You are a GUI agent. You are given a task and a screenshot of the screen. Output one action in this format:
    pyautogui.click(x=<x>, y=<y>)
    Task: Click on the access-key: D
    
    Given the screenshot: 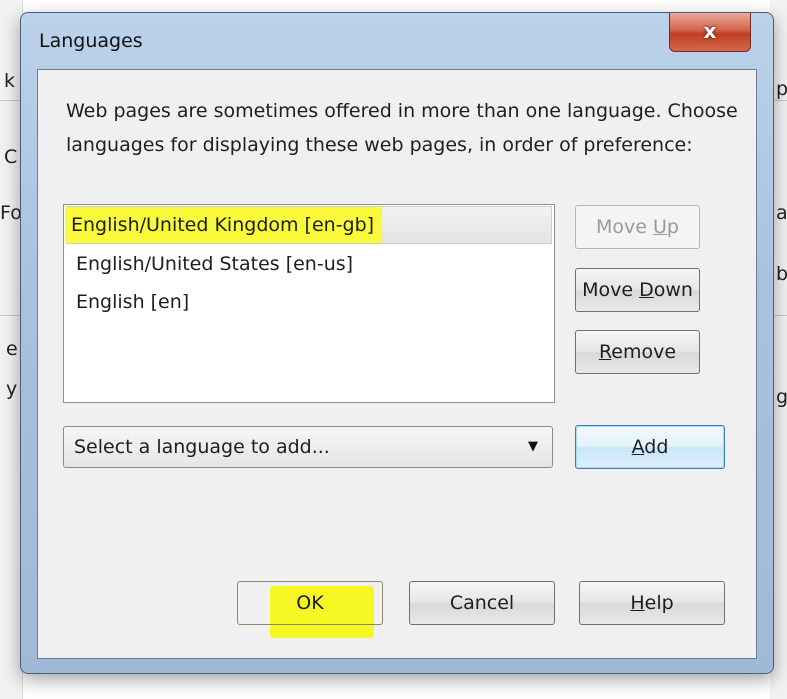 What is the action you would take?
    pyautogui.click(x=646, y=290)
    